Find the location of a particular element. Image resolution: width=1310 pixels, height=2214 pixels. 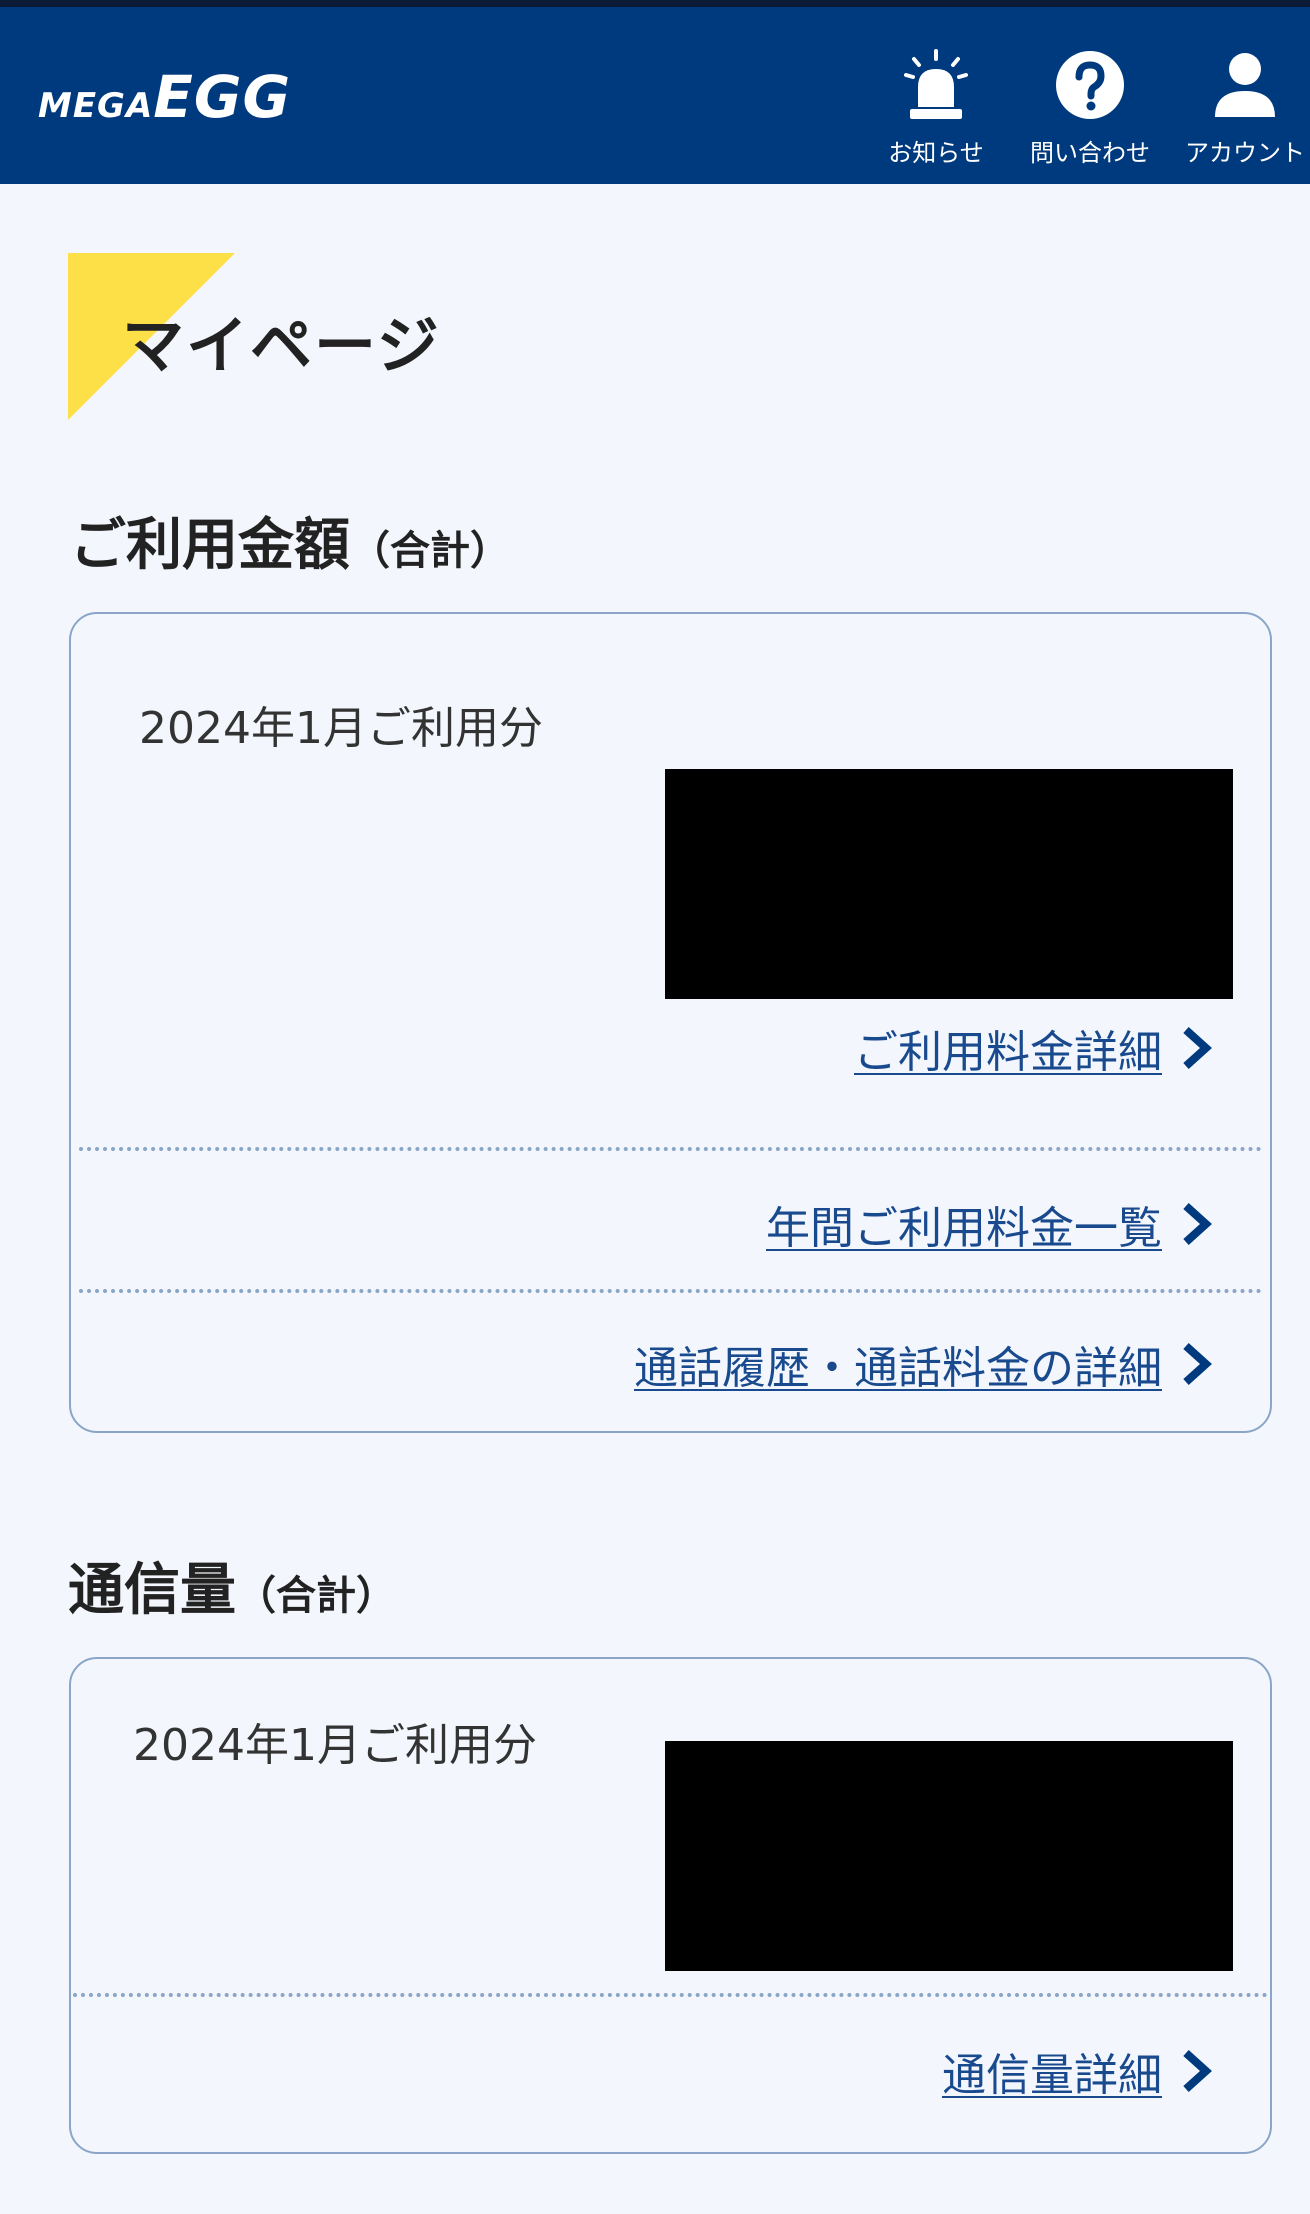

traffic-heading: 通信量（合計） is located at coordinates (232, 1585).